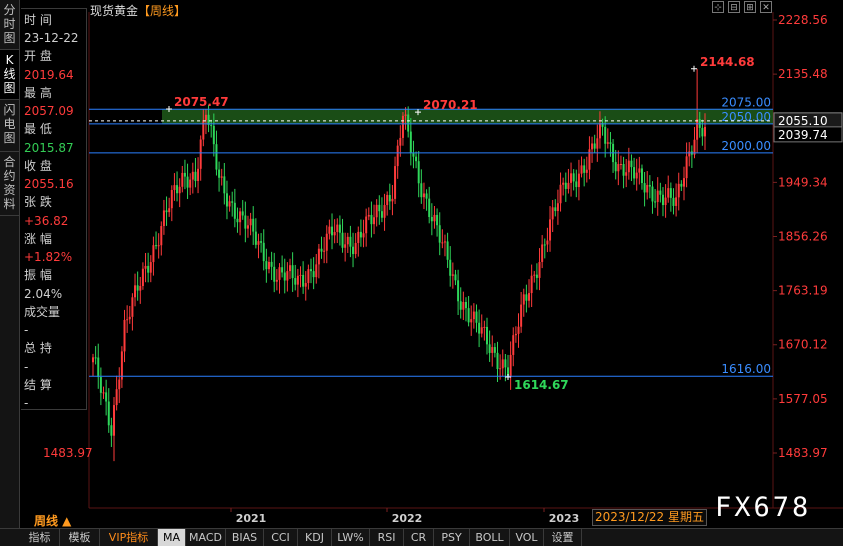 The image size is (843, 546). I want to click on tab-contract-info-label: 合约资料, so click(9, 183).